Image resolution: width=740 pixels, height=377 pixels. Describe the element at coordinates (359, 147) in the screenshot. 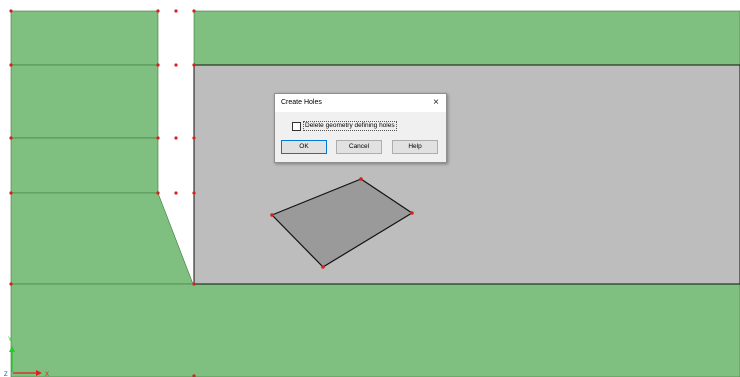

I see `cancel-button: Cancel` at that location.